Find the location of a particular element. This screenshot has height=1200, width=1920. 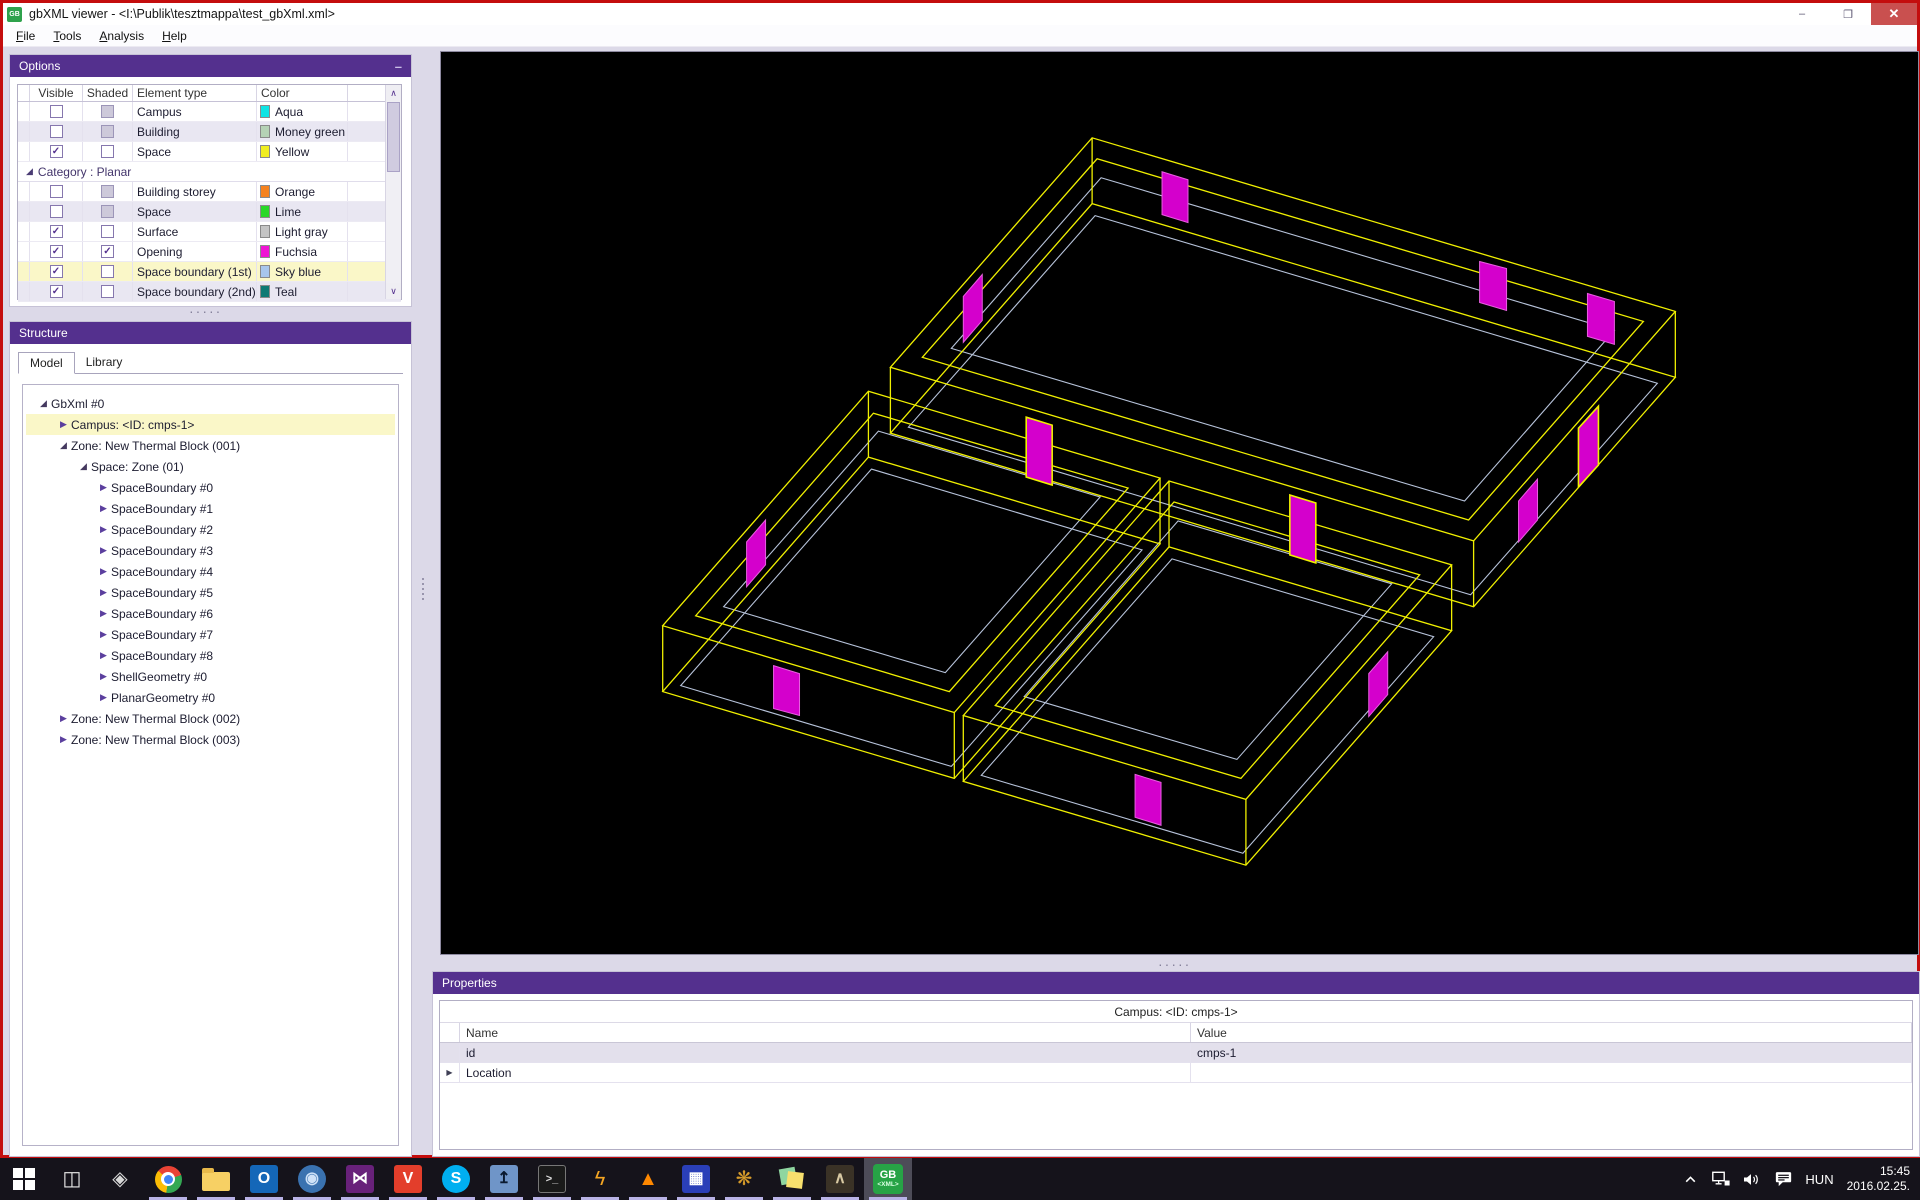

color-cell: Money green is located at coordinates (302, 131).